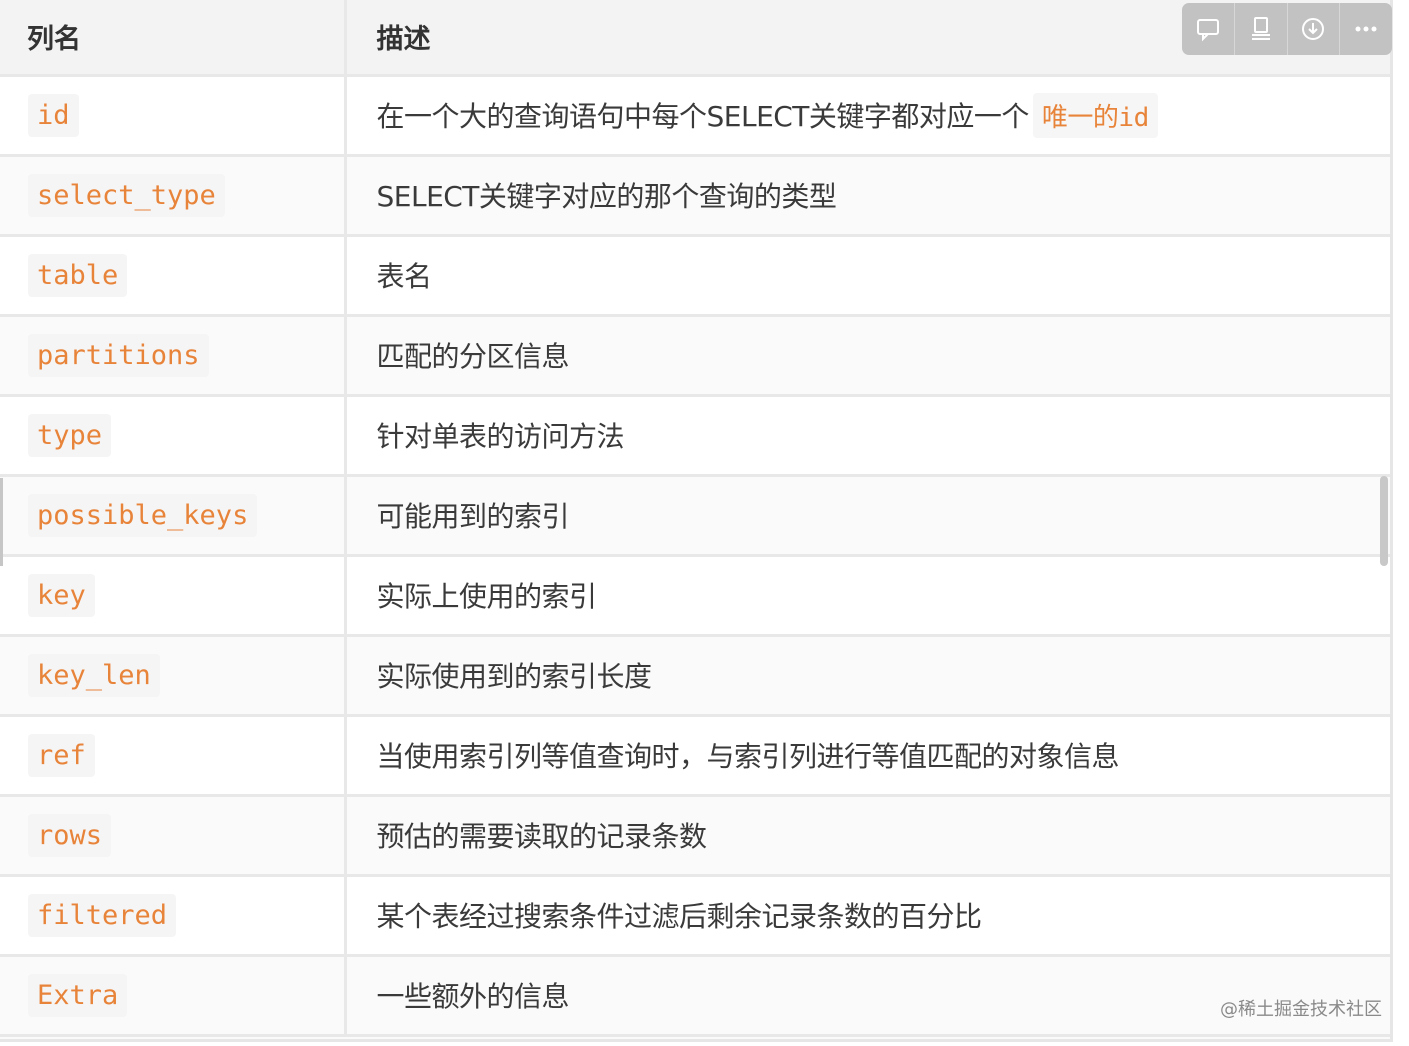 The width and height of the screenshot is (1409, 1046). I want to click on table-row: ref 当使用索引列等值查询时，与索引列进行等值匹配的对象信息, so click(695, 756).